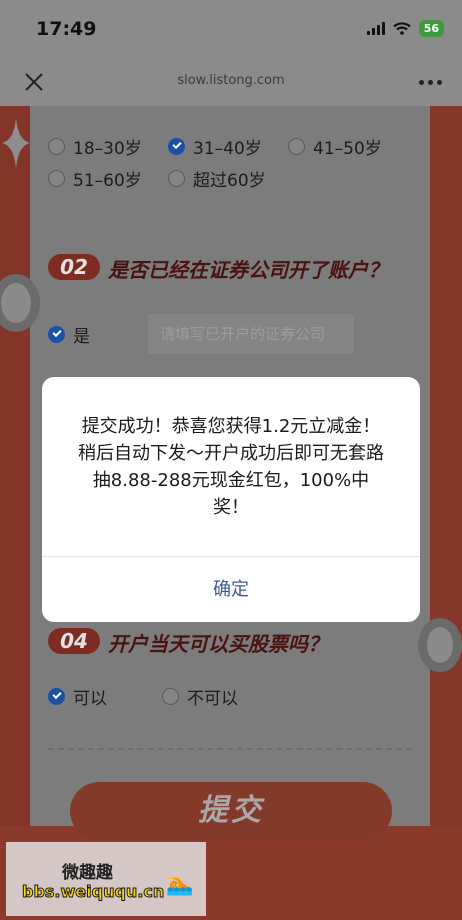 The height and width of the screenshot is (920, 462). What do you see at coordinates (87, 873) in the screenshot?
I see `watermark-title: 微趣趣` at bounding box center [87, 873].